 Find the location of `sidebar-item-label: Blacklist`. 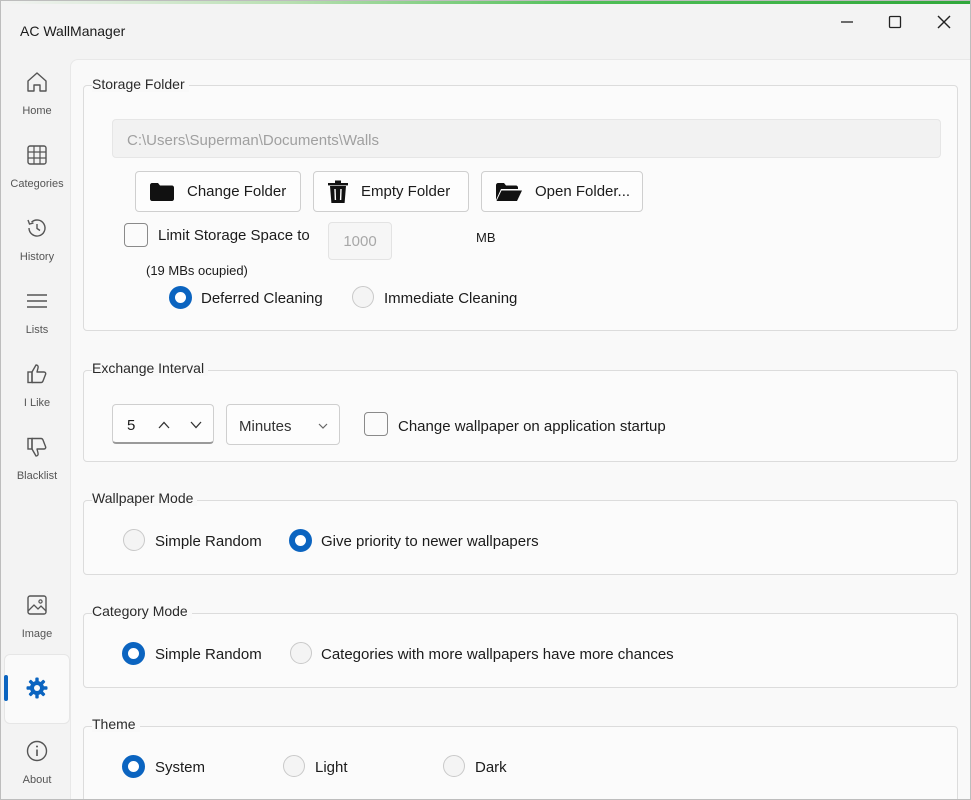

sidebar-item-label: Blacklist is located at coordinates (37, 476).